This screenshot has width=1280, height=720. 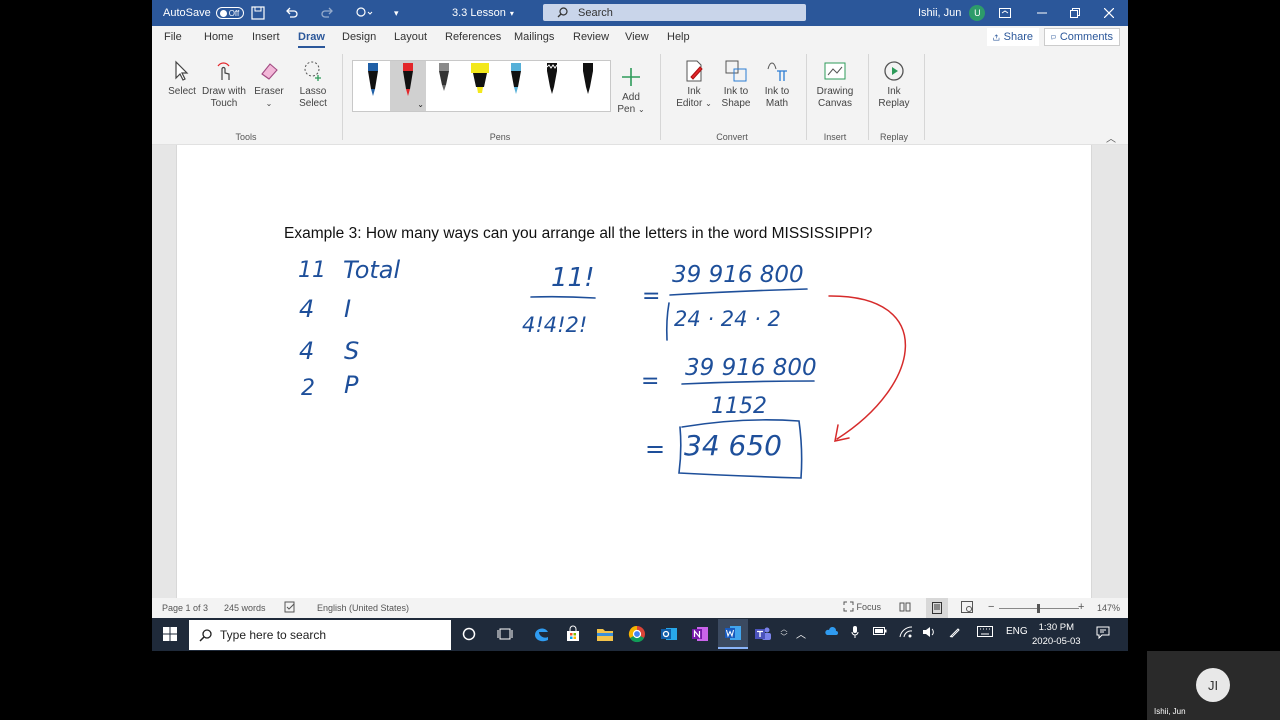 What do you see at coordinates (588, 86) in the screenshot?
I see `pen-black` at bounding box center [588, 86].